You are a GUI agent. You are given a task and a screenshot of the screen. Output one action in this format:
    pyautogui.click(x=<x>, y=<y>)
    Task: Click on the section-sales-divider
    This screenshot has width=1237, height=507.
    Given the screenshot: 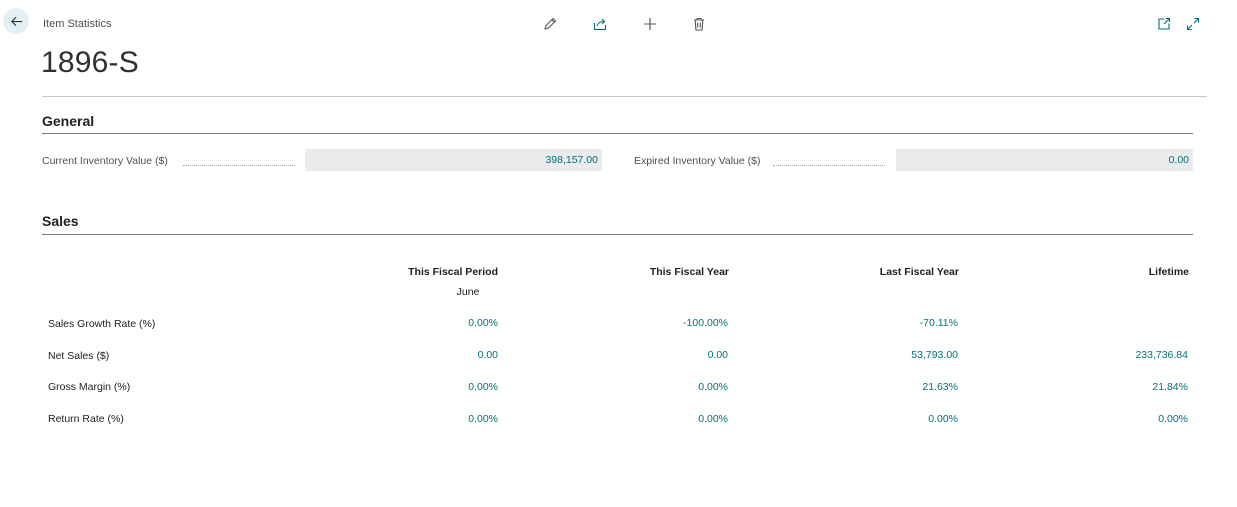 What is the action you would take?
    pyautogui.click(x=617, y=234)
    